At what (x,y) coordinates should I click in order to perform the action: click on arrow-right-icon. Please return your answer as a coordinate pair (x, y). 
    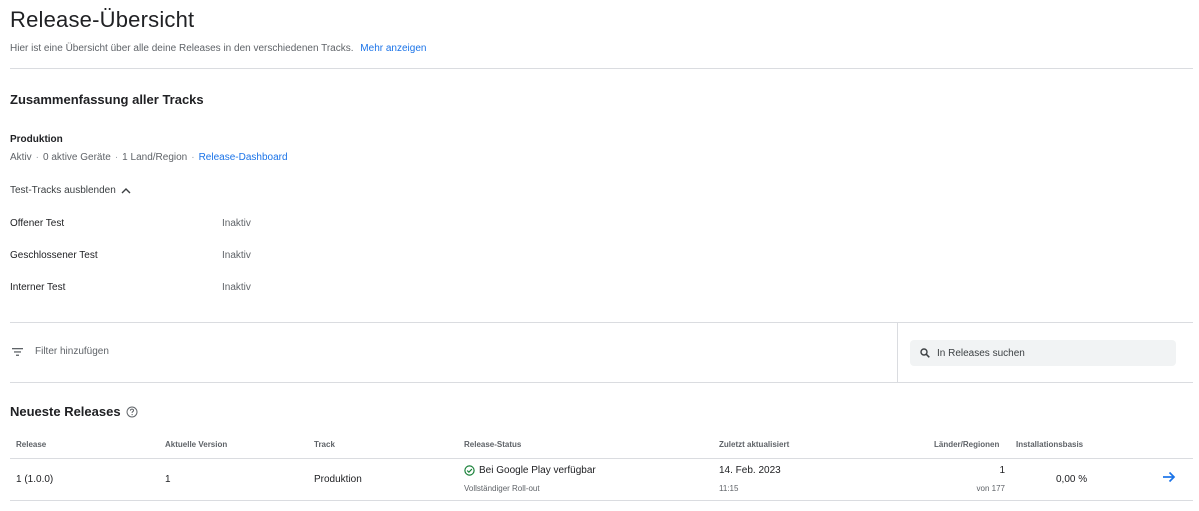
    Looking at the image, I should click on (1169, 477).